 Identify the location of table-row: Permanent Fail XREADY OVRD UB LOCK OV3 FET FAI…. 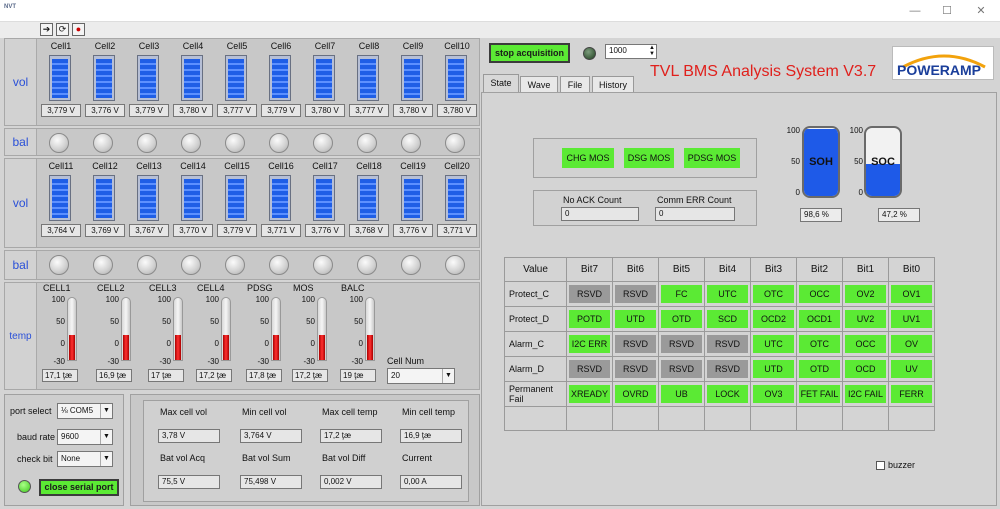
(719, 394).